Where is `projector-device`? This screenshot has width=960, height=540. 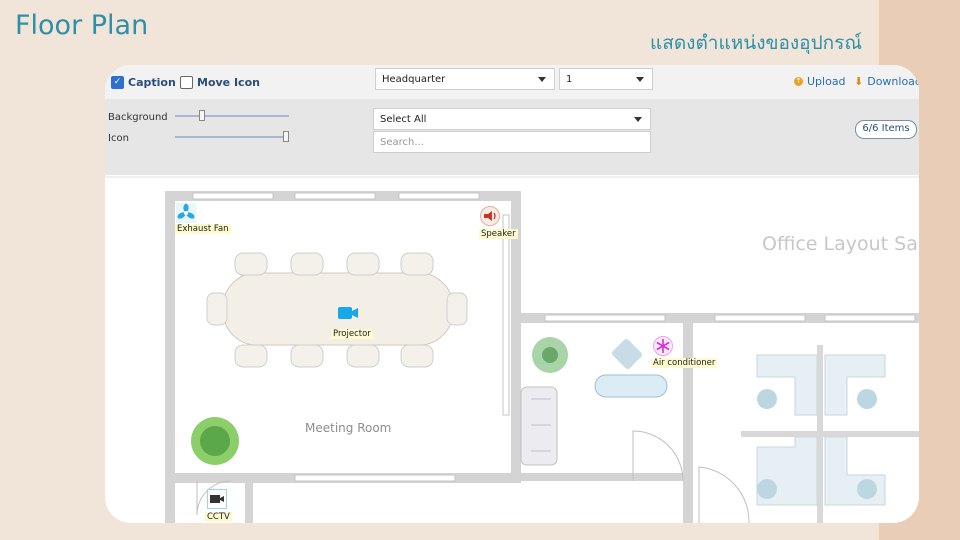
projector-device is located at coordinates (347, 313).